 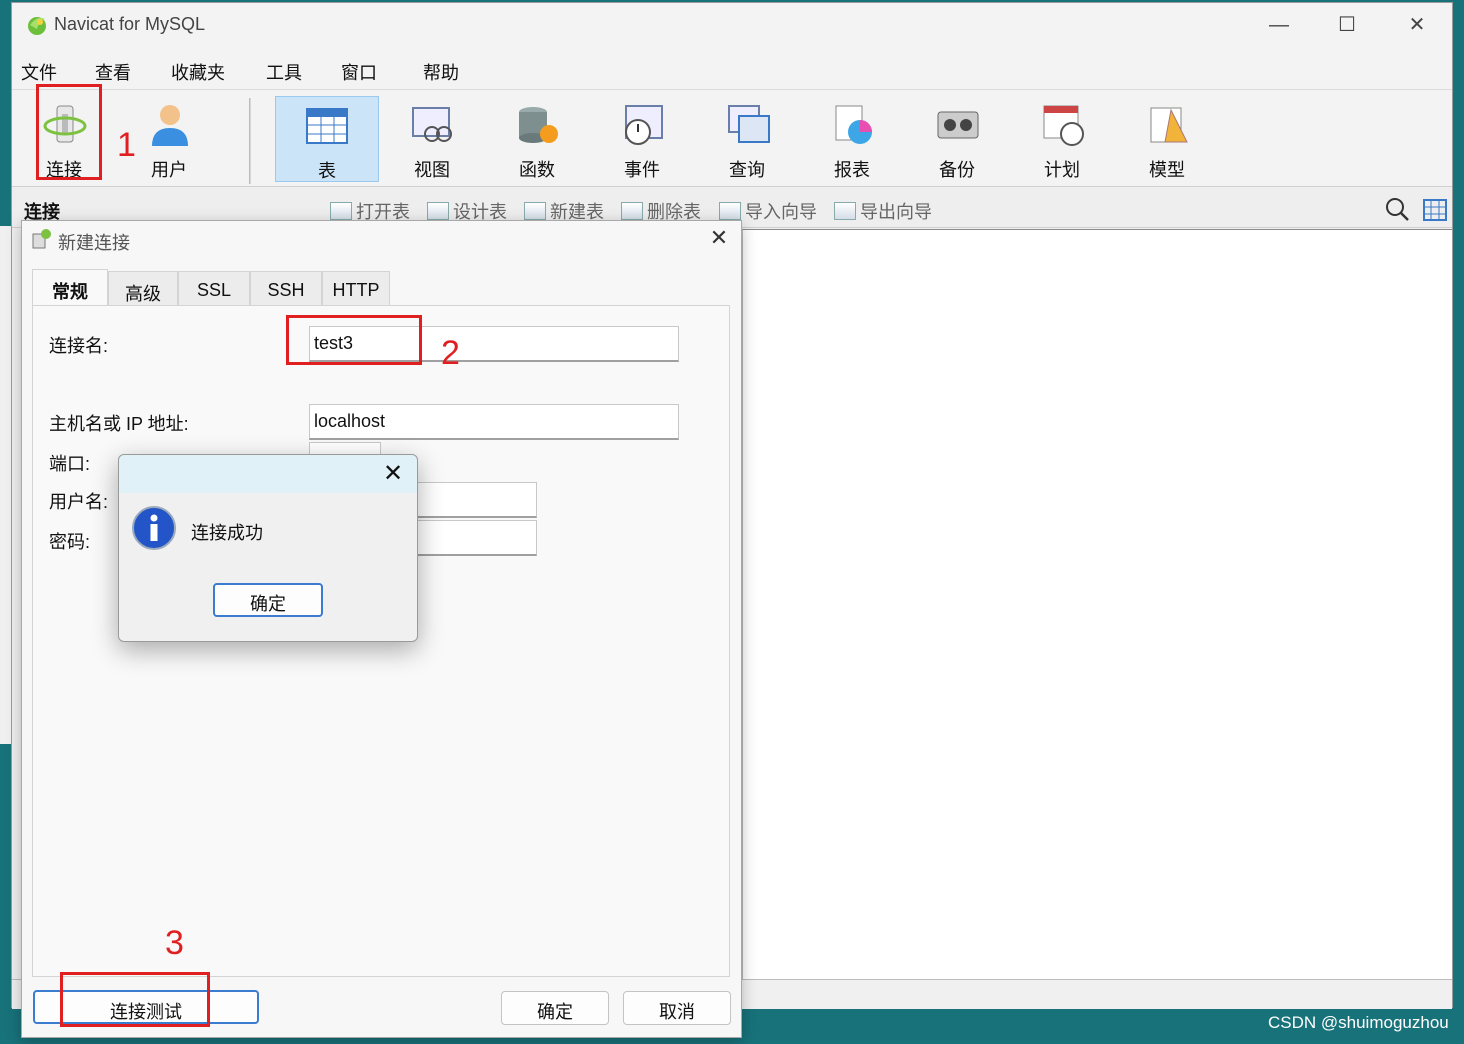 What do you see at coordinates (432, 170) in the screenshot?
I see `tool-view-label: 视图` at bounding box center [432, 170].